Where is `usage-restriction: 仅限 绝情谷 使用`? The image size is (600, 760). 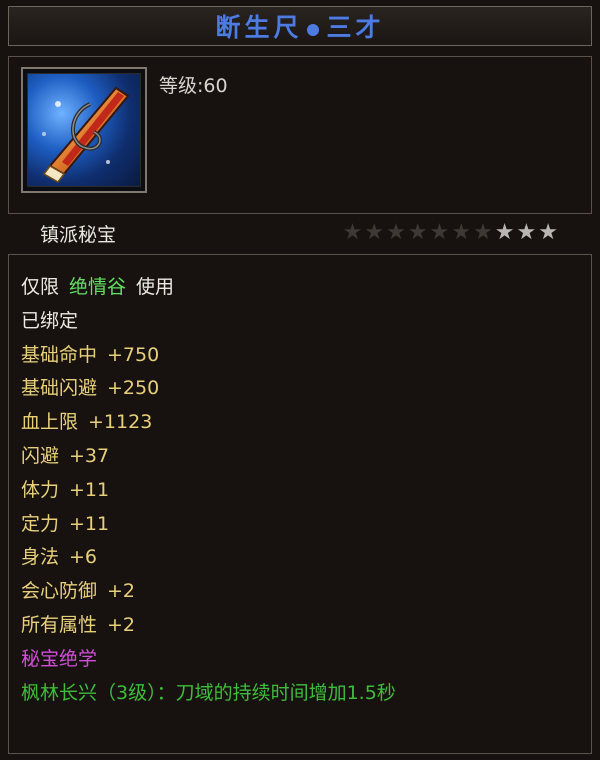
usage-restriction: 仅限 绝情谷 使用 is located at coordinates (98, 287).